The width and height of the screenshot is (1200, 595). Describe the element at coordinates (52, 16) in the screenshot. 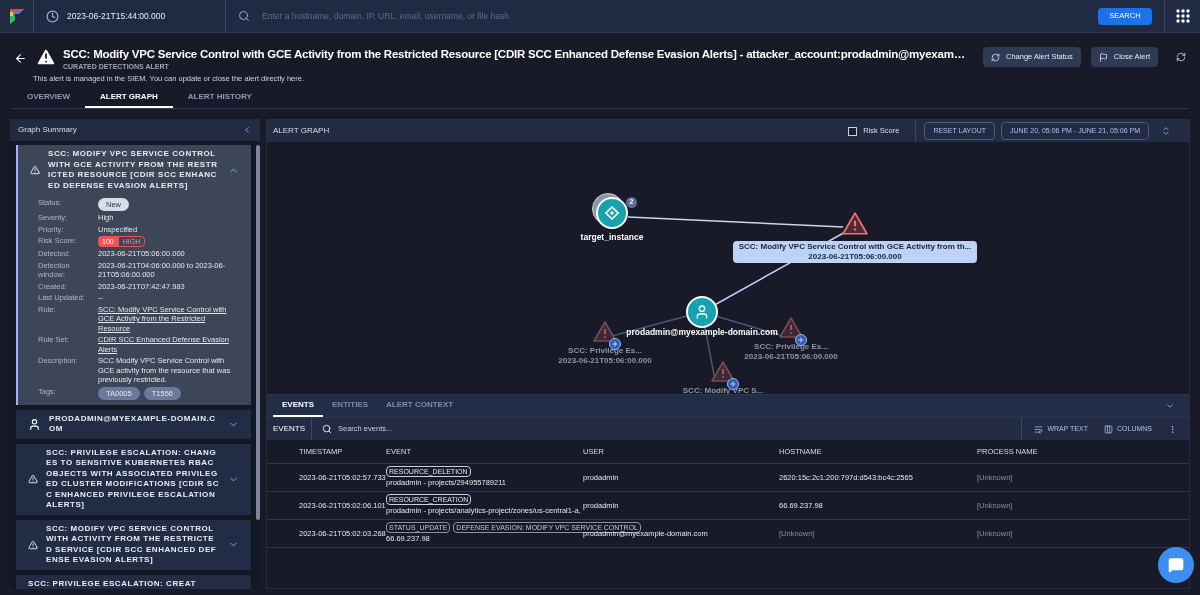

I see `clock-icon` at that location.